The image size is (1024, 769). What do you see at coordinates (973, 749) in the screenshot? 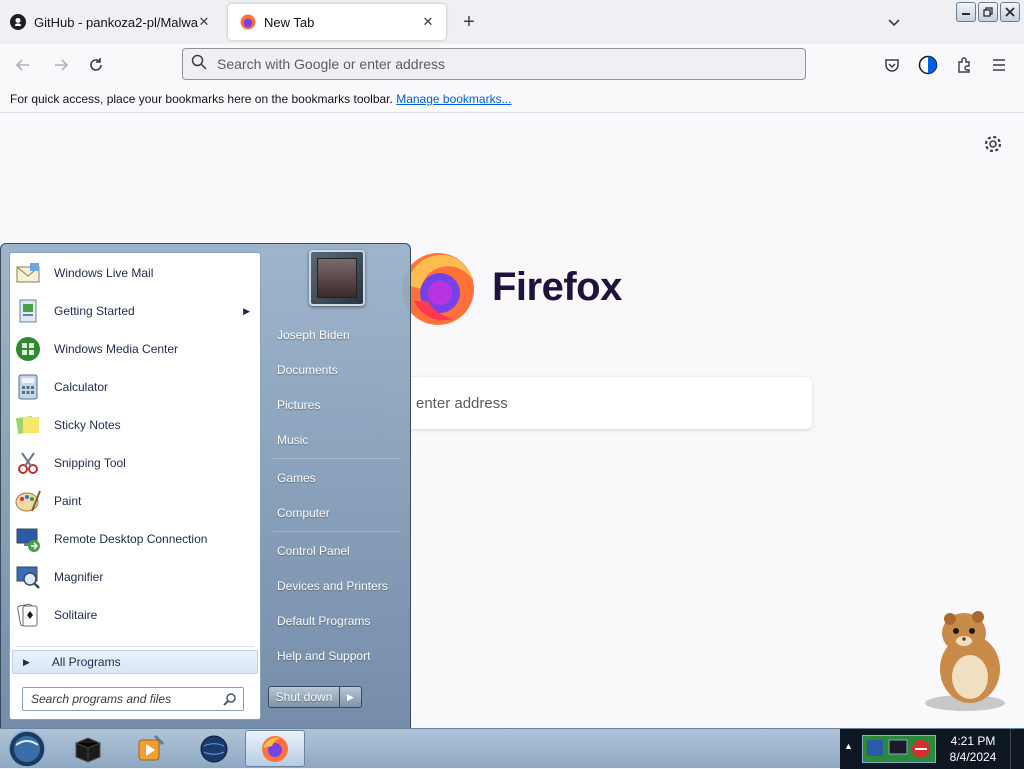
I see `taskbar-clock: 4:21 PM 8/4/2024` at bounding box center [973, 749].